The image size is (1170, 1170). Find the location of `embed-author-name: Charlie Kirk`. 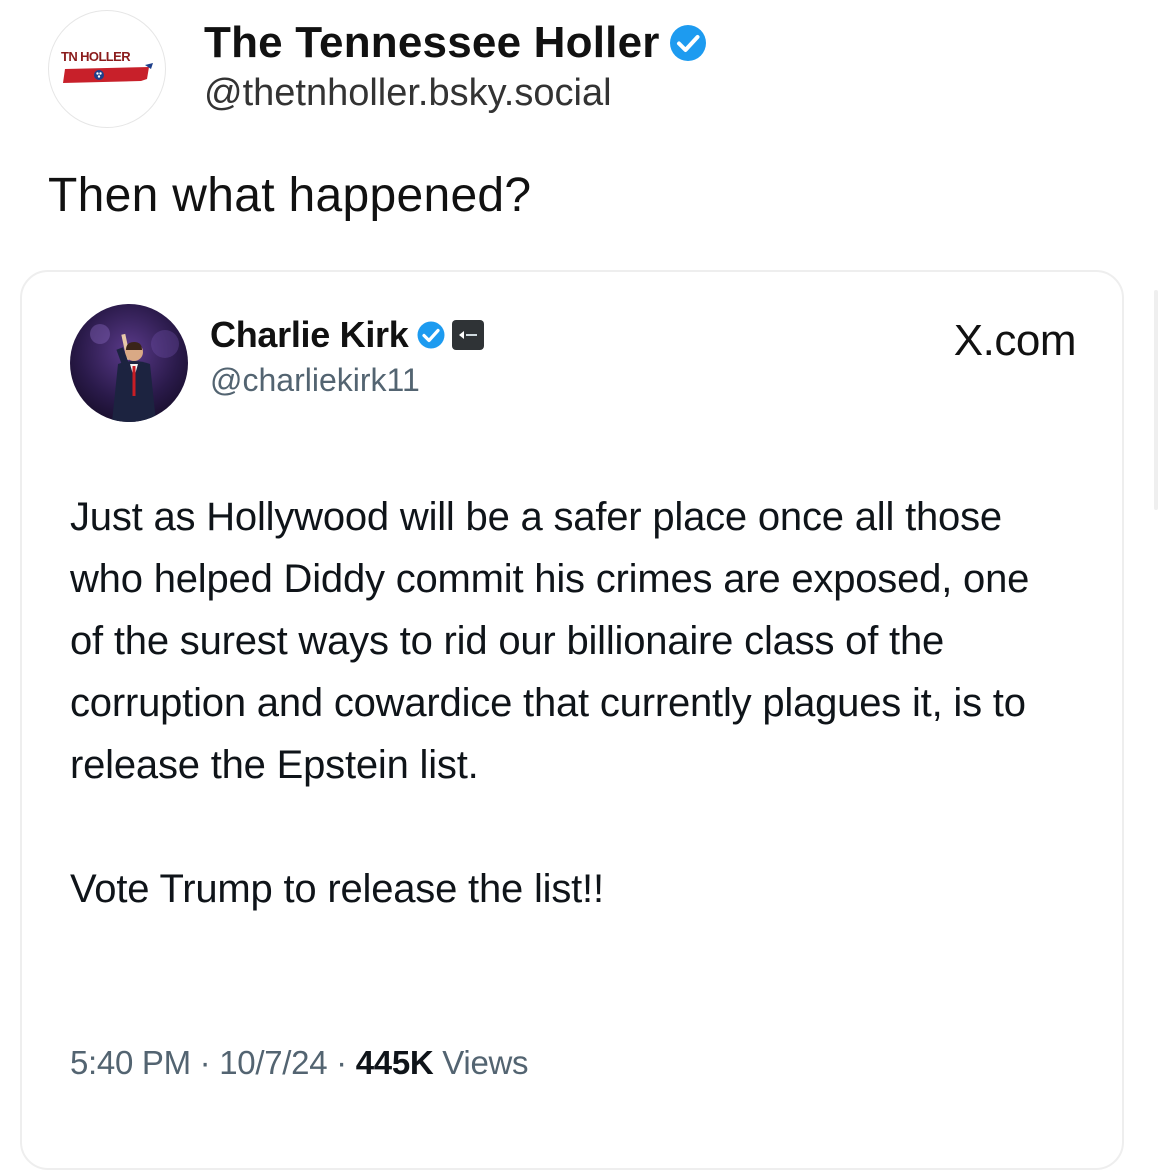

embed-author-name: Charlie Kirk is located at coordinates (309, 335).